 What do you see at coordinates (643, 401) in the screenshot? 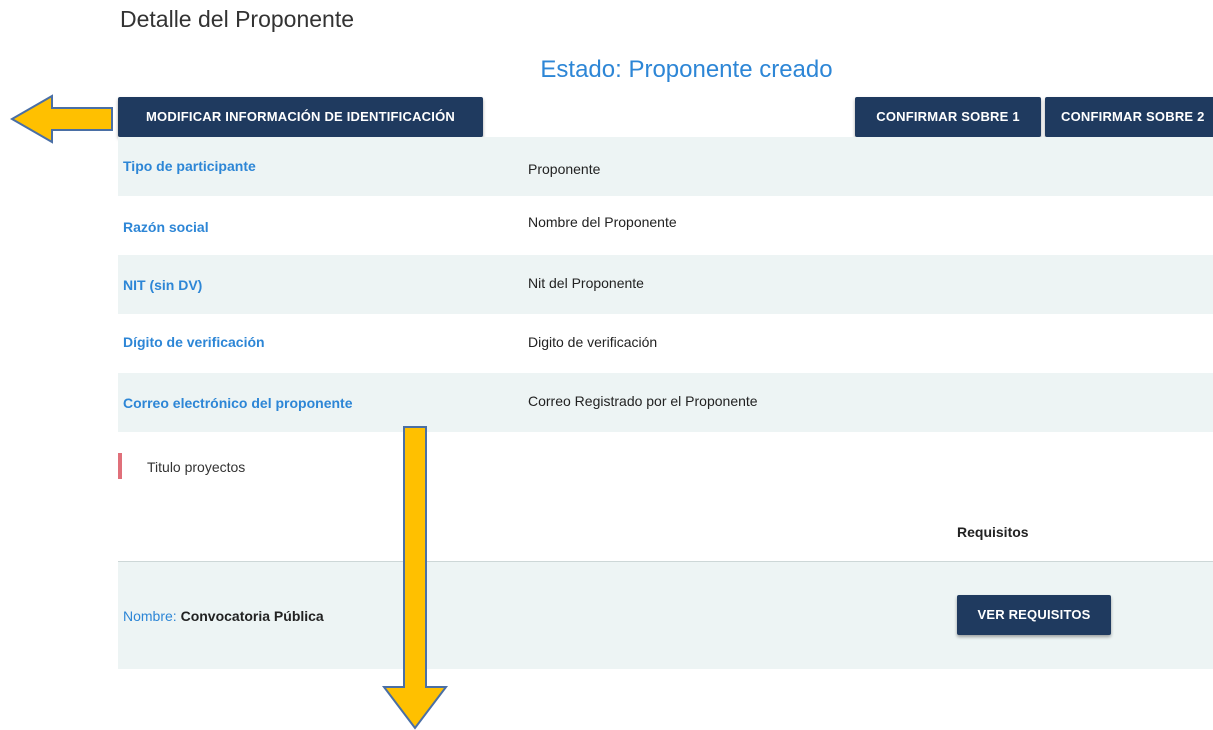
I see `detail-value: Correo Registrado por el Proponente` at bounding box center [643, 401].